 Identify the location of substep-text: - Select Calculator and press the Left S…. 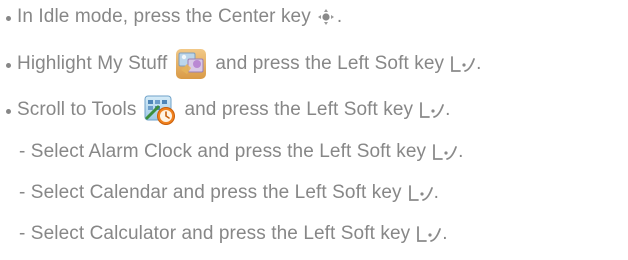
(215, 233).